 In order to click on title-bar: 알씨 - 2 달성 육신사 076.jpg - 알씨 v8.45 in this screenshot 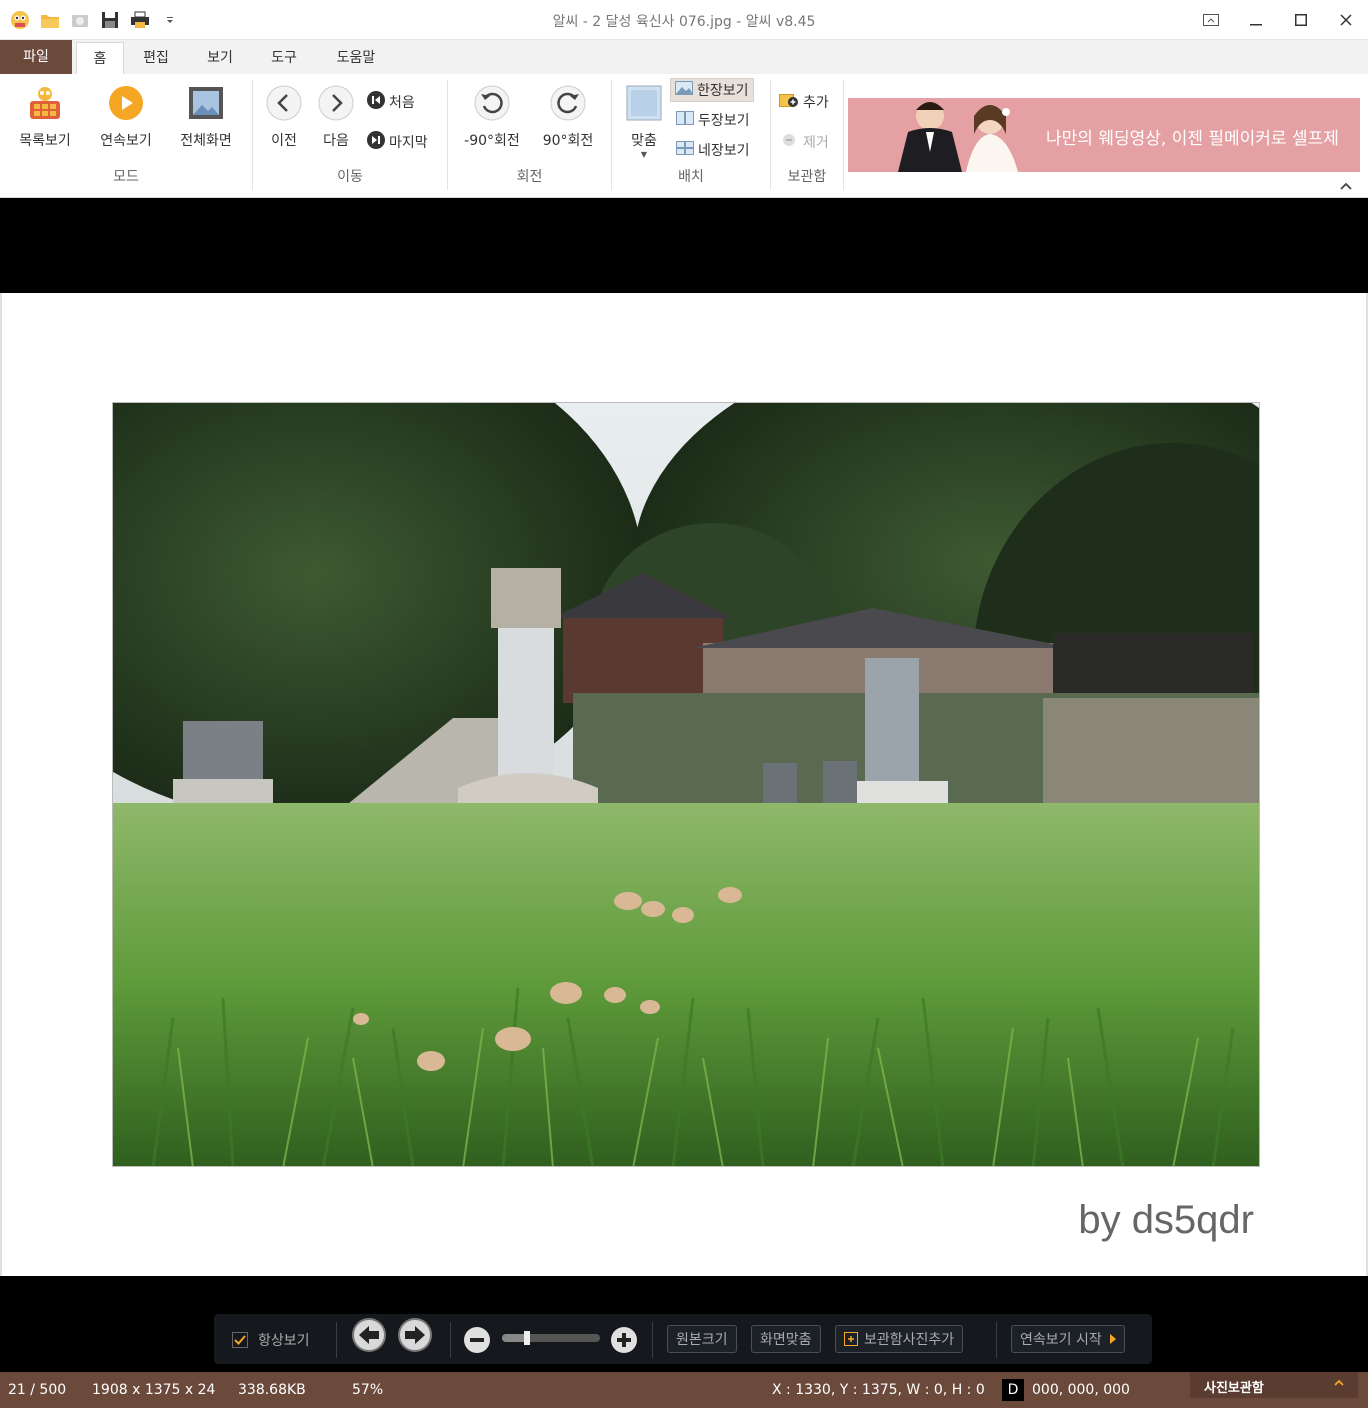, I will do `click(684, 20)`.